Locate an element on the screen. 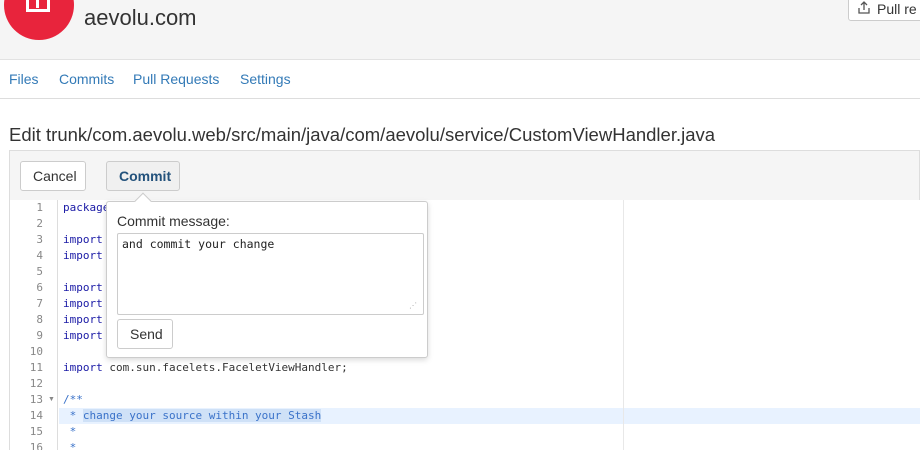 Image resolution: width=920 pixels, height=450 pixels. site-title: aevolu.com is located at coordinates (140, 18).